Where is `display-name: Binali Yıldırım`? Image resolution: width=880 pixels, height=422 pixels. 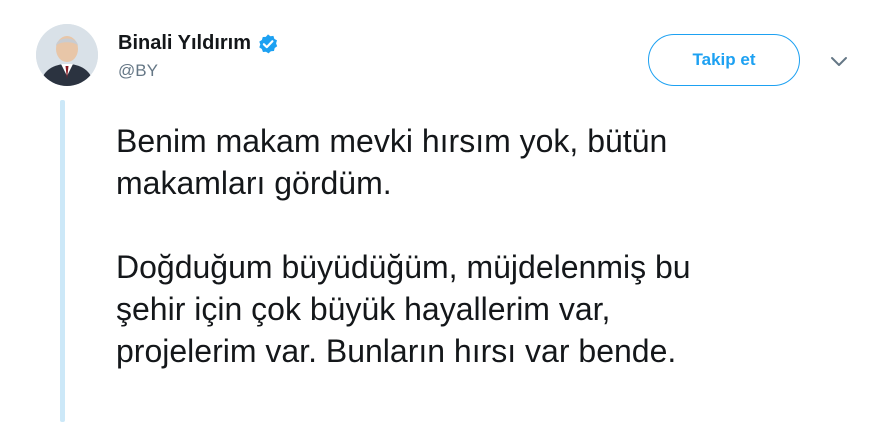 display-name: Binali Yıldırım is located at coordinates (184, 43).